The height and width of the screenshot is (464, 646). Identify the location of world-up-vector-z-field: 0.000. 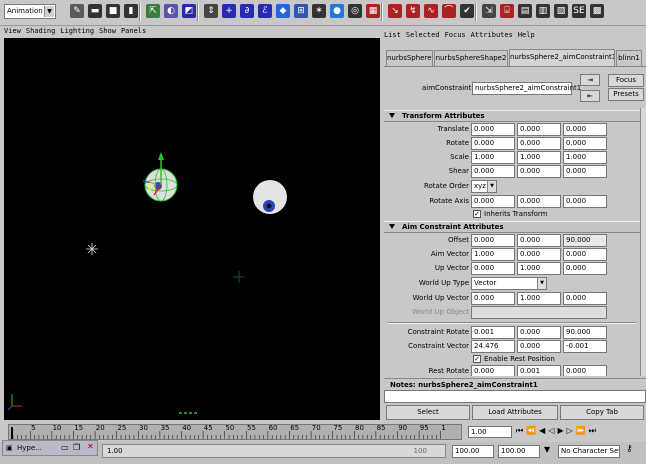
(585, 298).